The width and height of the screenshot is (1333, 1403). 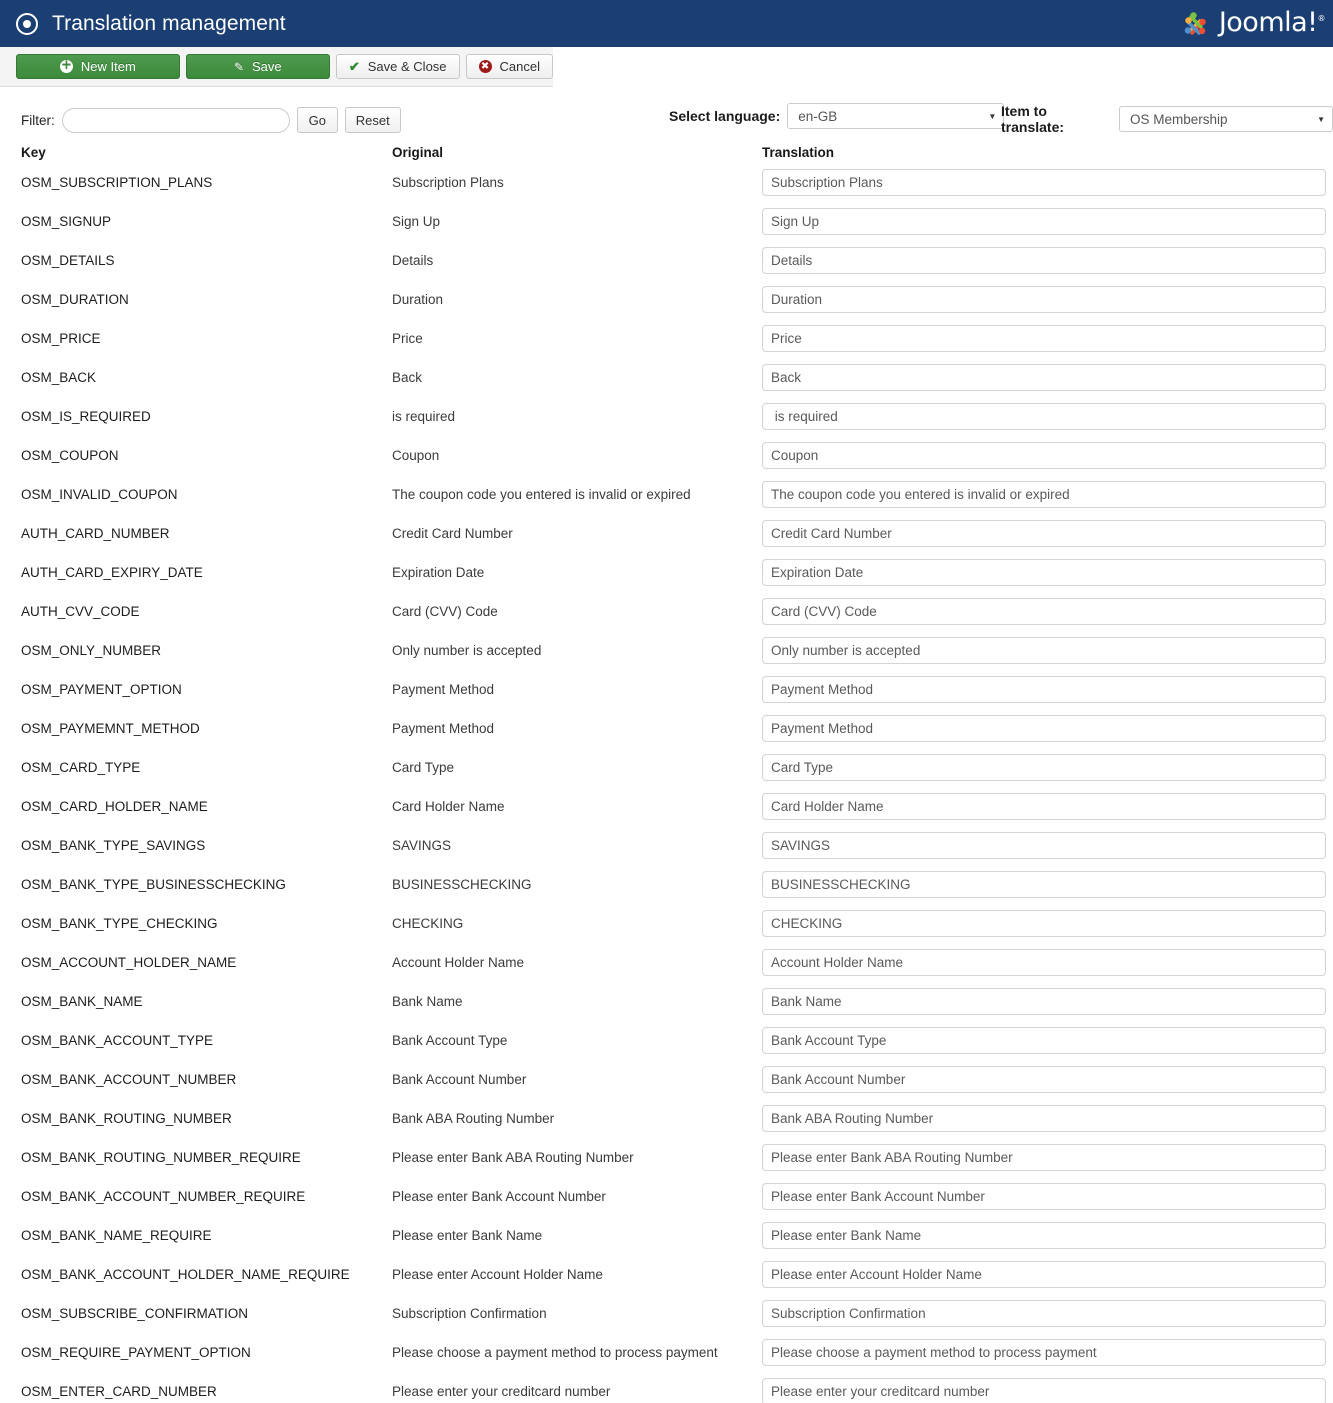 What do you see at coordinates (485, 66) in the screenshot?
I see `close-circle-icon: ✖` at bounding box center [485, 66].